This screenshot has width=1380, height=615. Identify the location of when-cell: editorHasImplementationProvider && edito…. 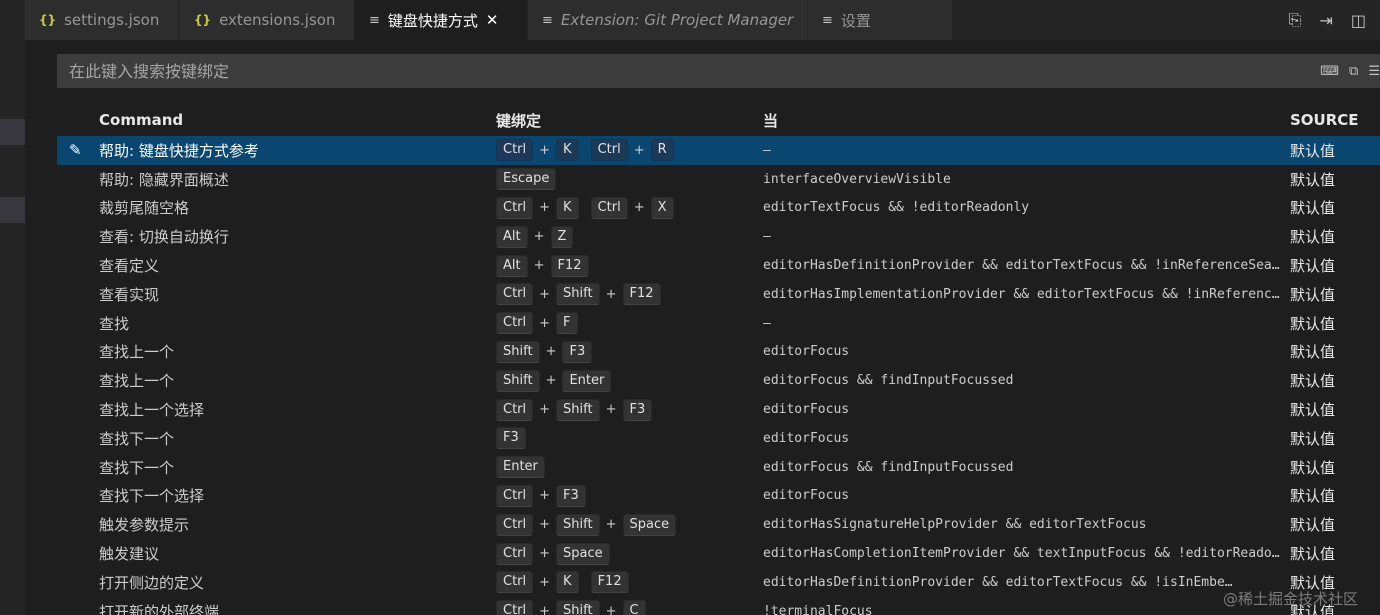
(1023, 294).